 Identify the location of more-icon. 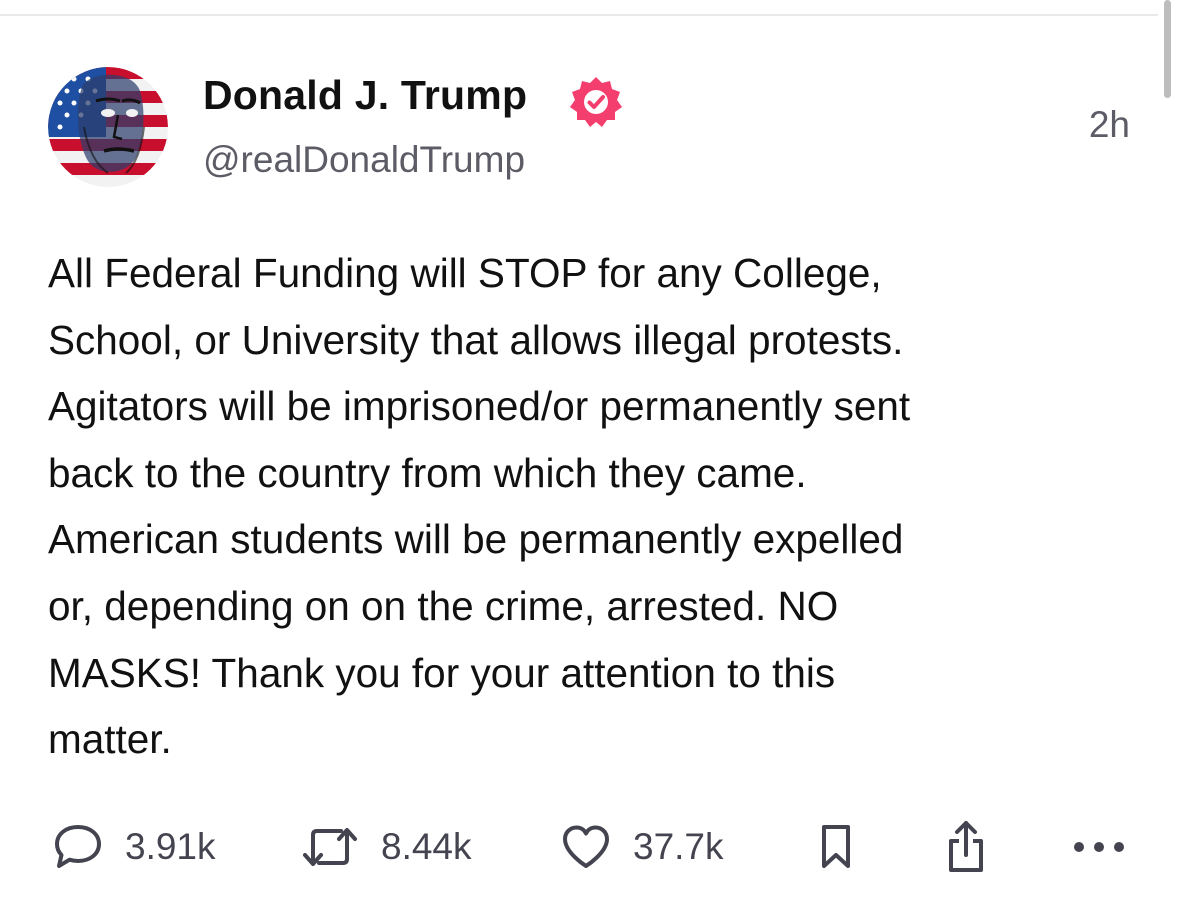
(1099, 847).